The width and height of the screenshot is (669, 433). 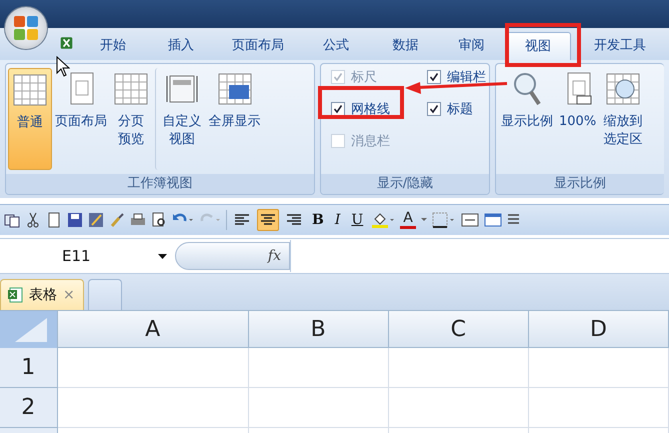 What do you see at coordinates (232, 256) in the screenshot?
I see `function-button: fx` at bounding box center [232, 256].